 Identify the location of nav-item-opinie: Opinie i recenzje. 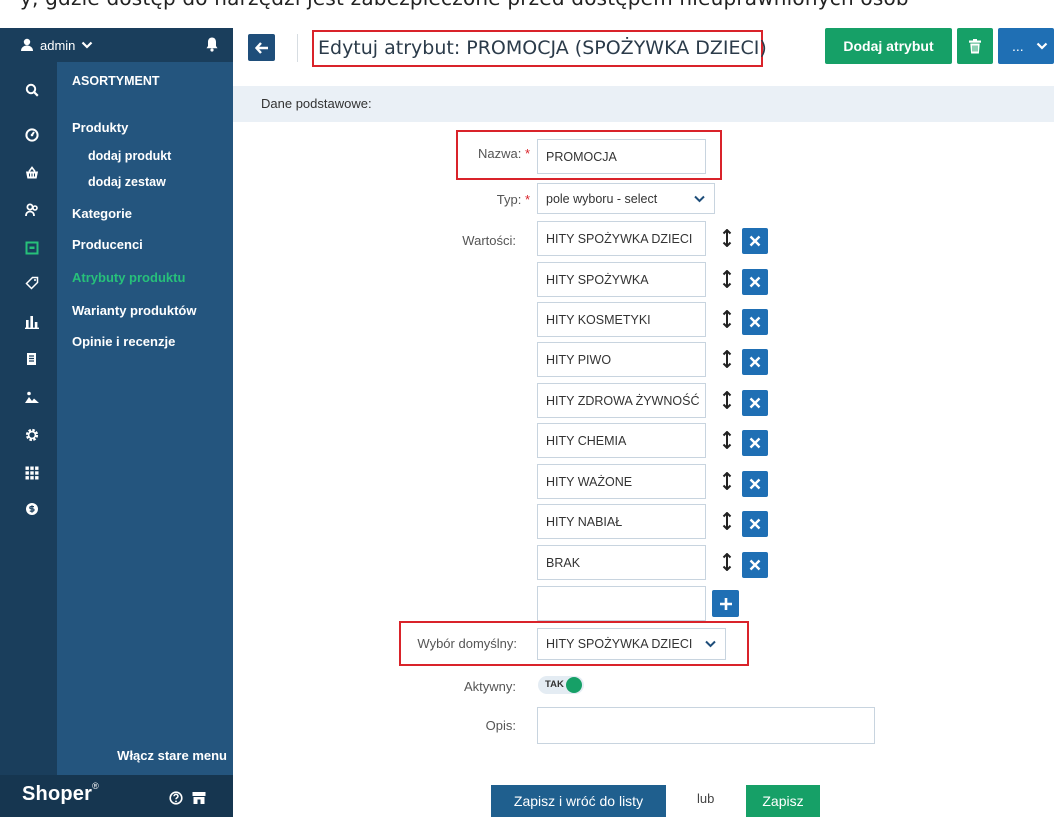
(123, 341).